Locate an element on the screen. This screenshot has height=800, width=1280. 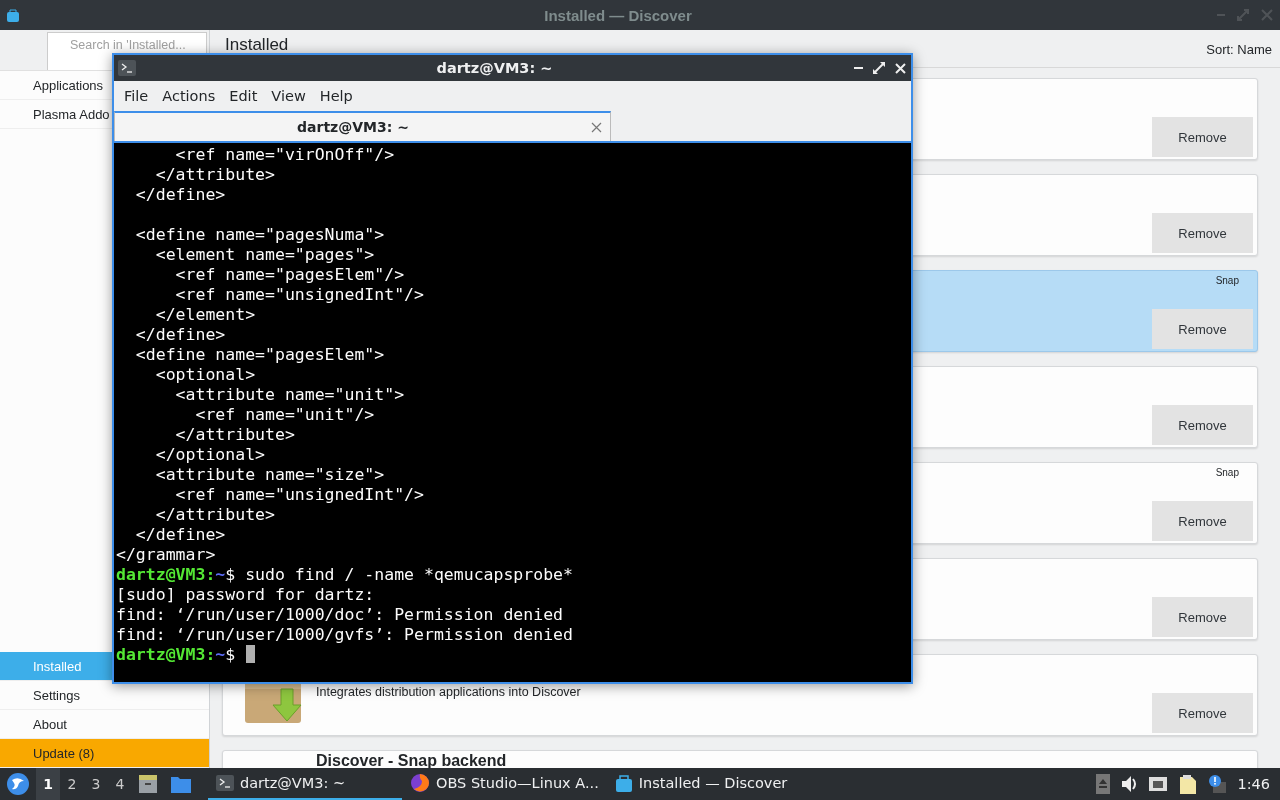
terminal-line: [sudo] password for dartz: is located at coordinates (245, 594).